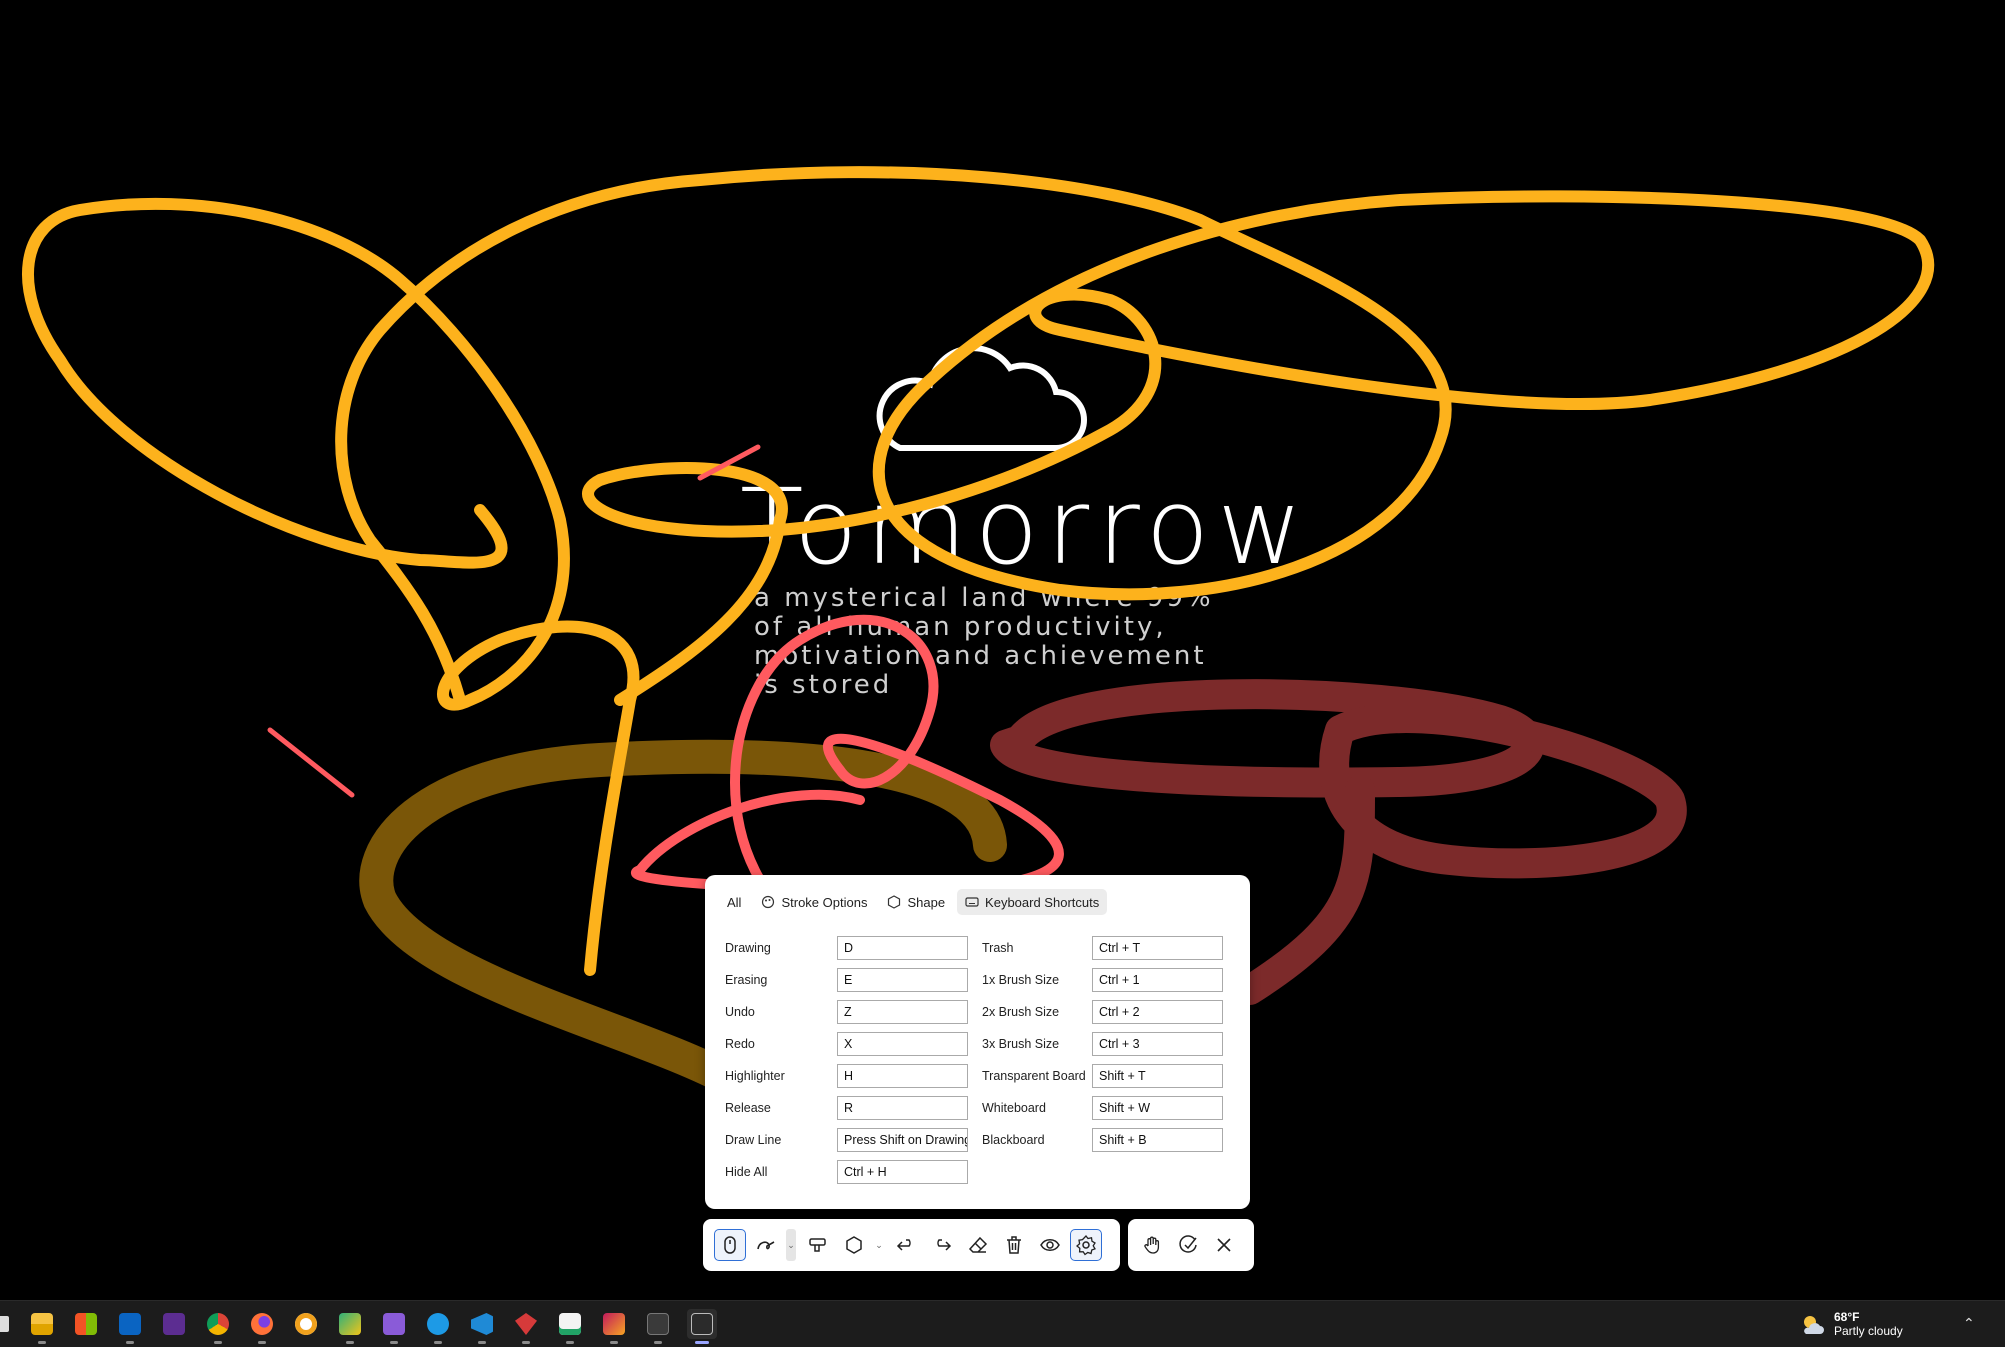  I want to click on eye-icon, so click(1050, 1245).